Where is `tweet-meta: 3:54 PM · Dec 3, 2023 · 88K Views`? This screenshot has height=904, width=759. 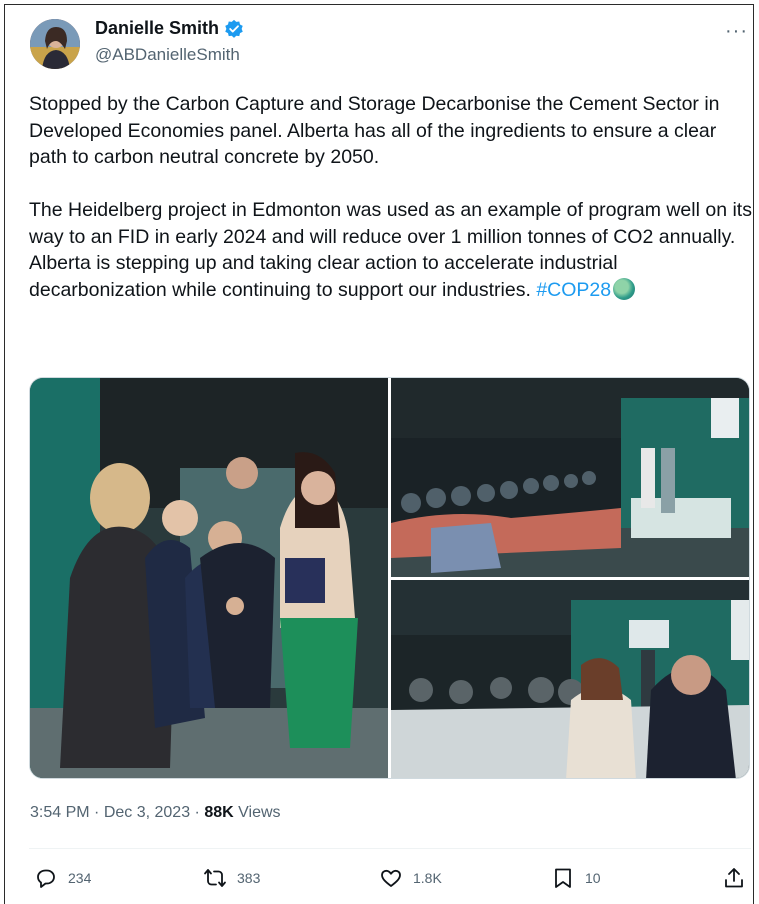 tweet-meta: 3:54 PM · Dec 3, 2023 · 88K Views is located at coordinates (155, 813).